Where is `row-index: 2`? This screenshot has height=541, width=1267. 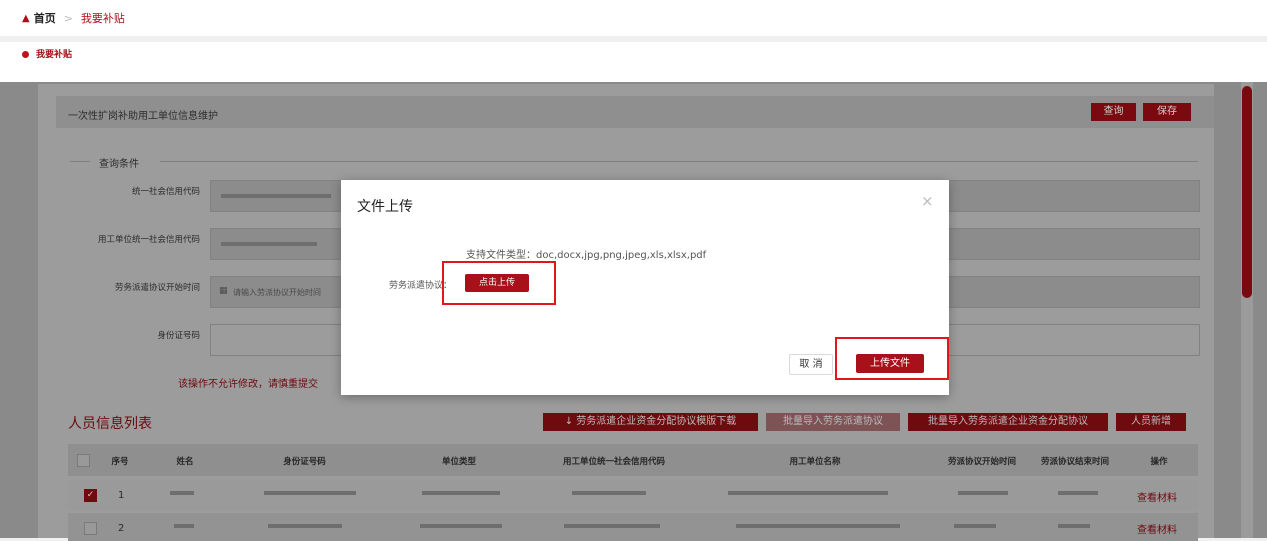 row-index: 2 is located at coordinates (121, 528).